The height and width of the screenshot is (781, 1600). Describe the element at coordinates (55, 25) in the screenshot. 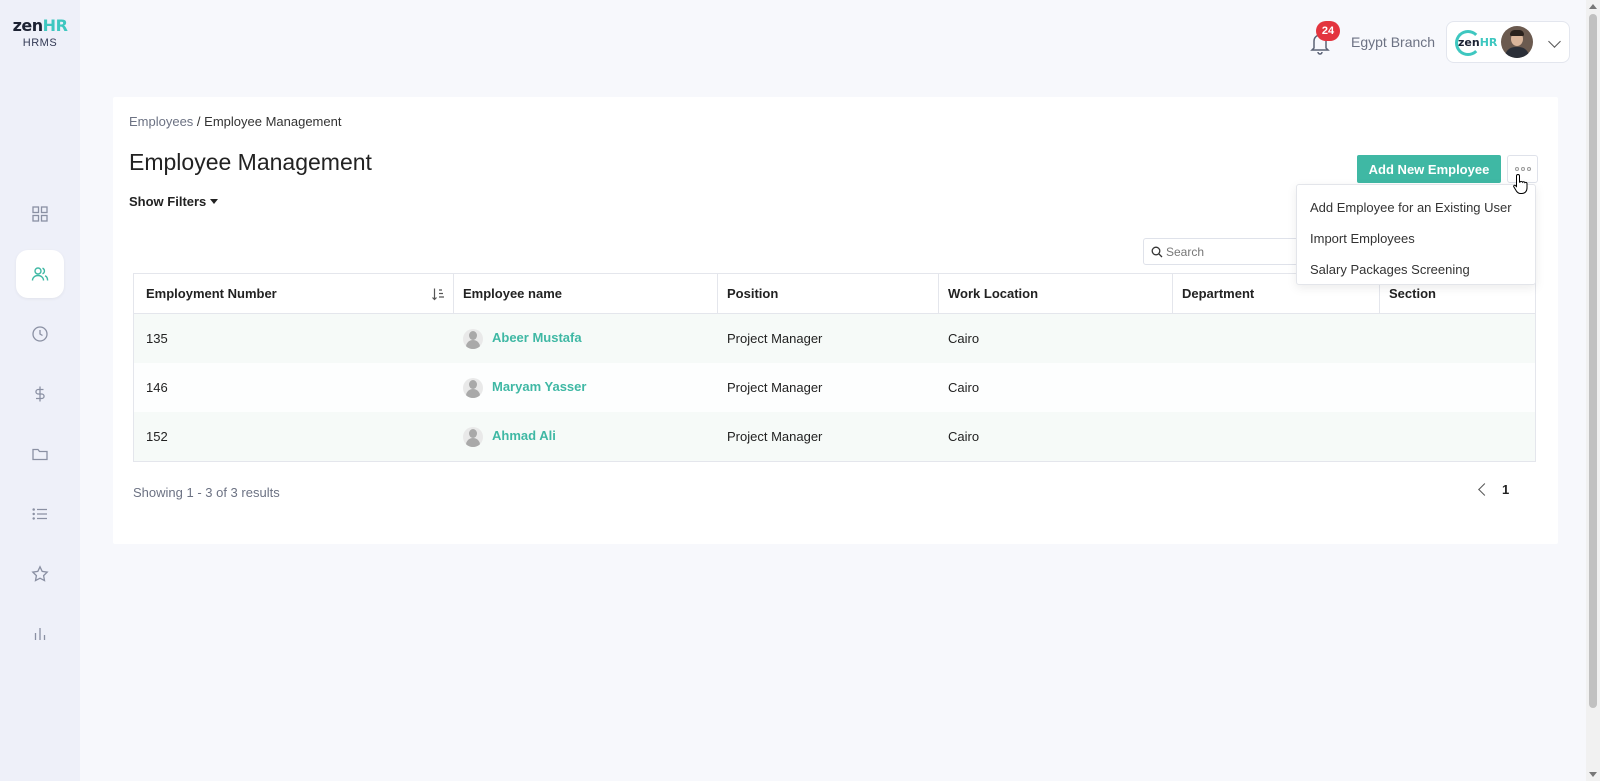

I see `logo-text-accent: HR` at that location.